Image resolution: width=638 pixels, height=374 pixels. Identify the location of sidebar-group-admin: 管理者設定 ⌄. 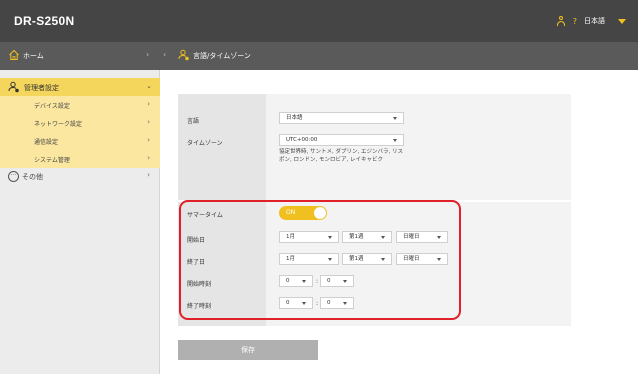
(80, 87).